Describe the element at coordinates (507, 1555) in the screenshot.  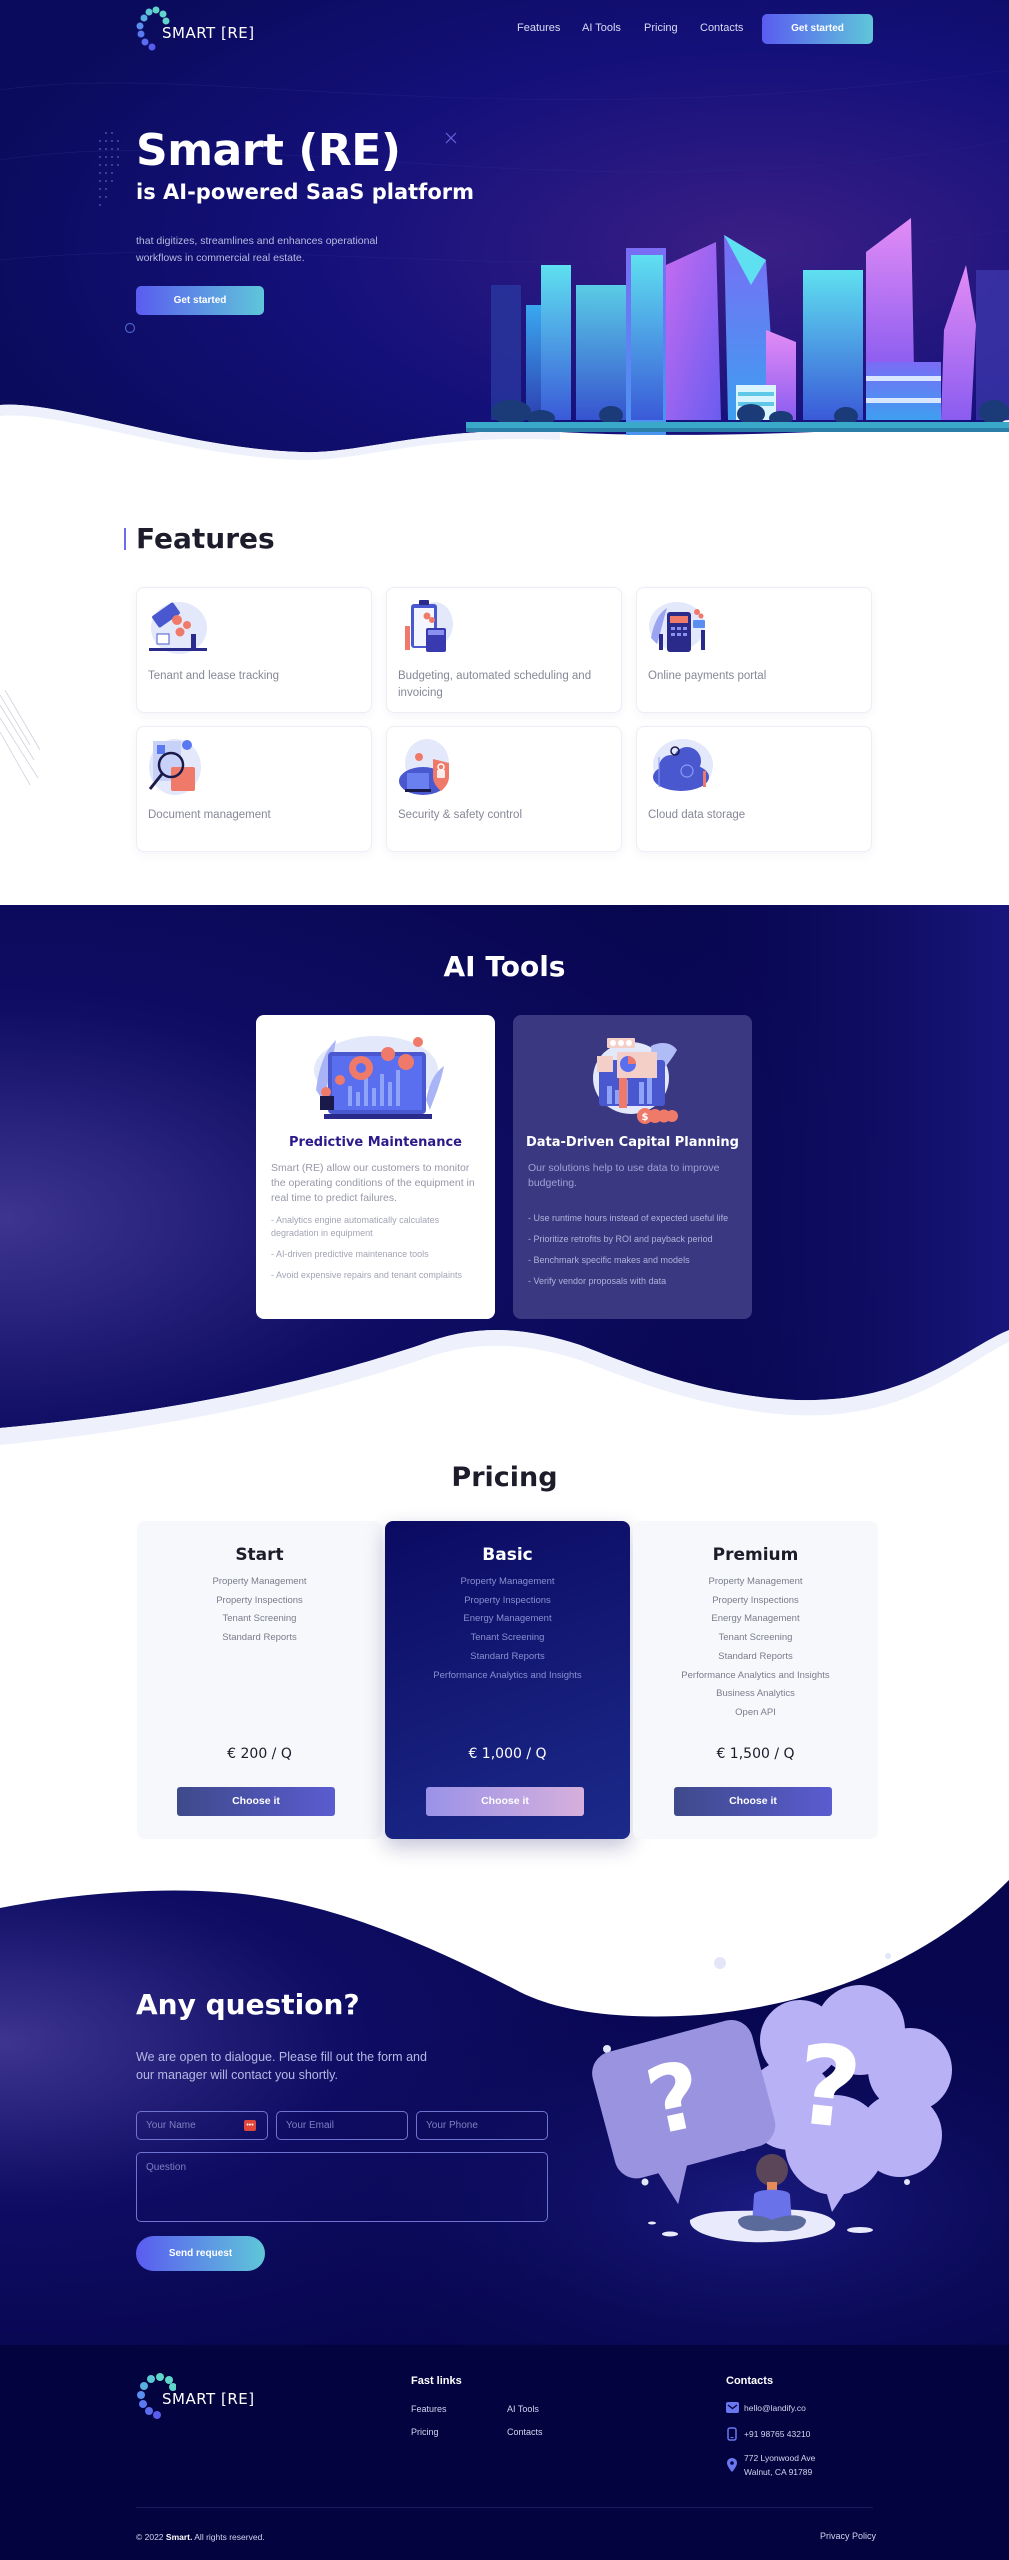
I see `plan-name: Basic` at that location.